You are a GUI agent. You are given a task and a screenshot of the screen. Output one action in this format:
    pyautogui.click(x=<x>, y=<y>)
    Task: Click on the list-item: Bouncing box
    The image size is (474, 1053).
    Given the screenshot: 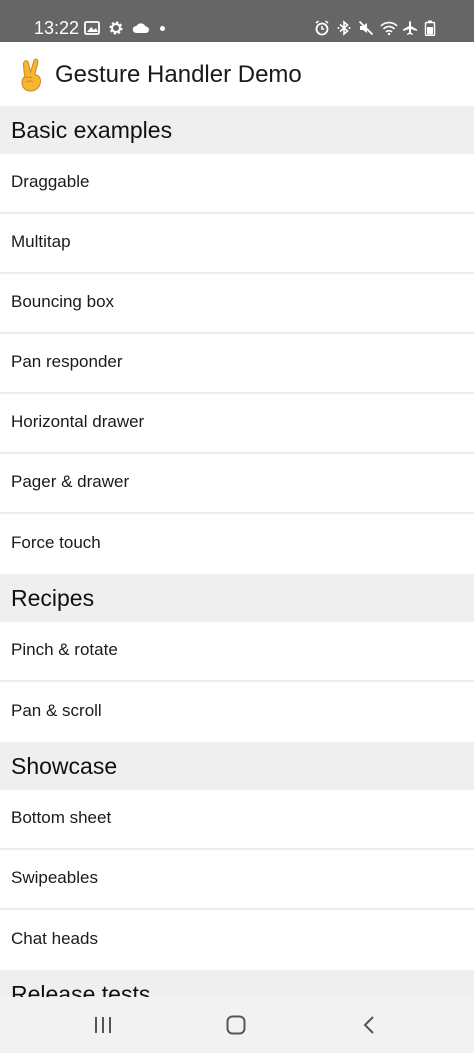 What is the action you would take?
    pyautogui.click(x=237, y=304)
    